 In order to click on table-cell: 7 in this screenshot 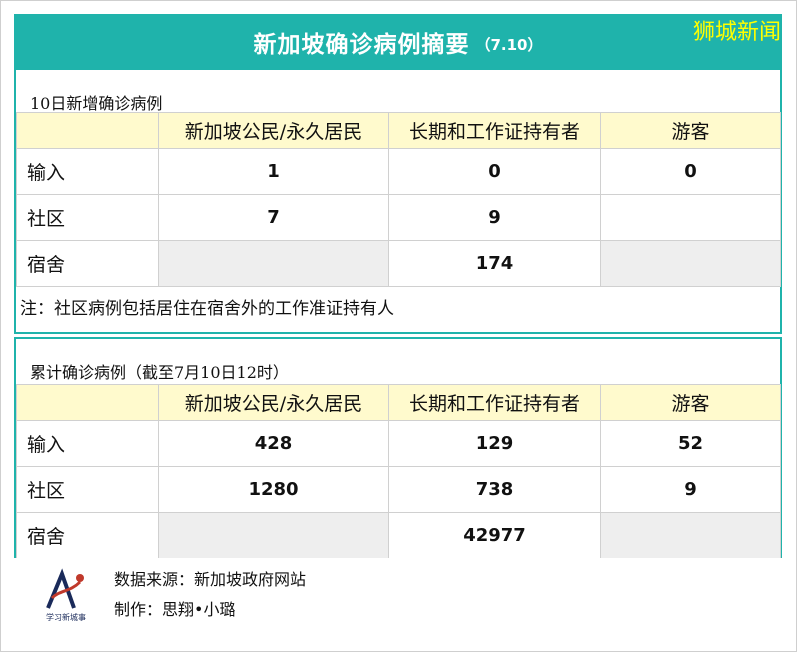, I will do `click(273, 217)`.